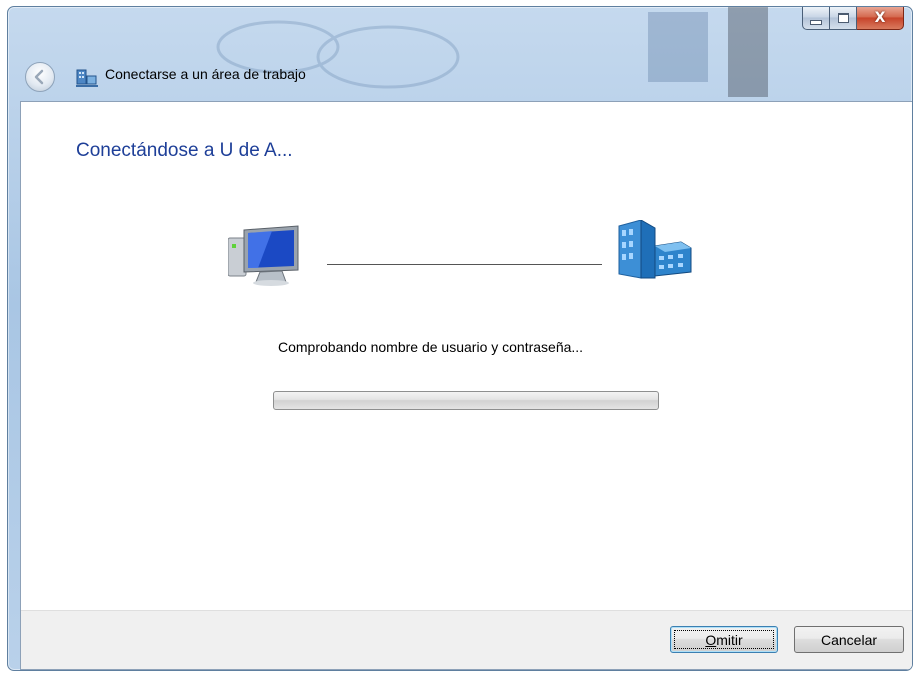 The image size is (915, 673). I want to click on skip-button: Omitir, so click(724, 639).